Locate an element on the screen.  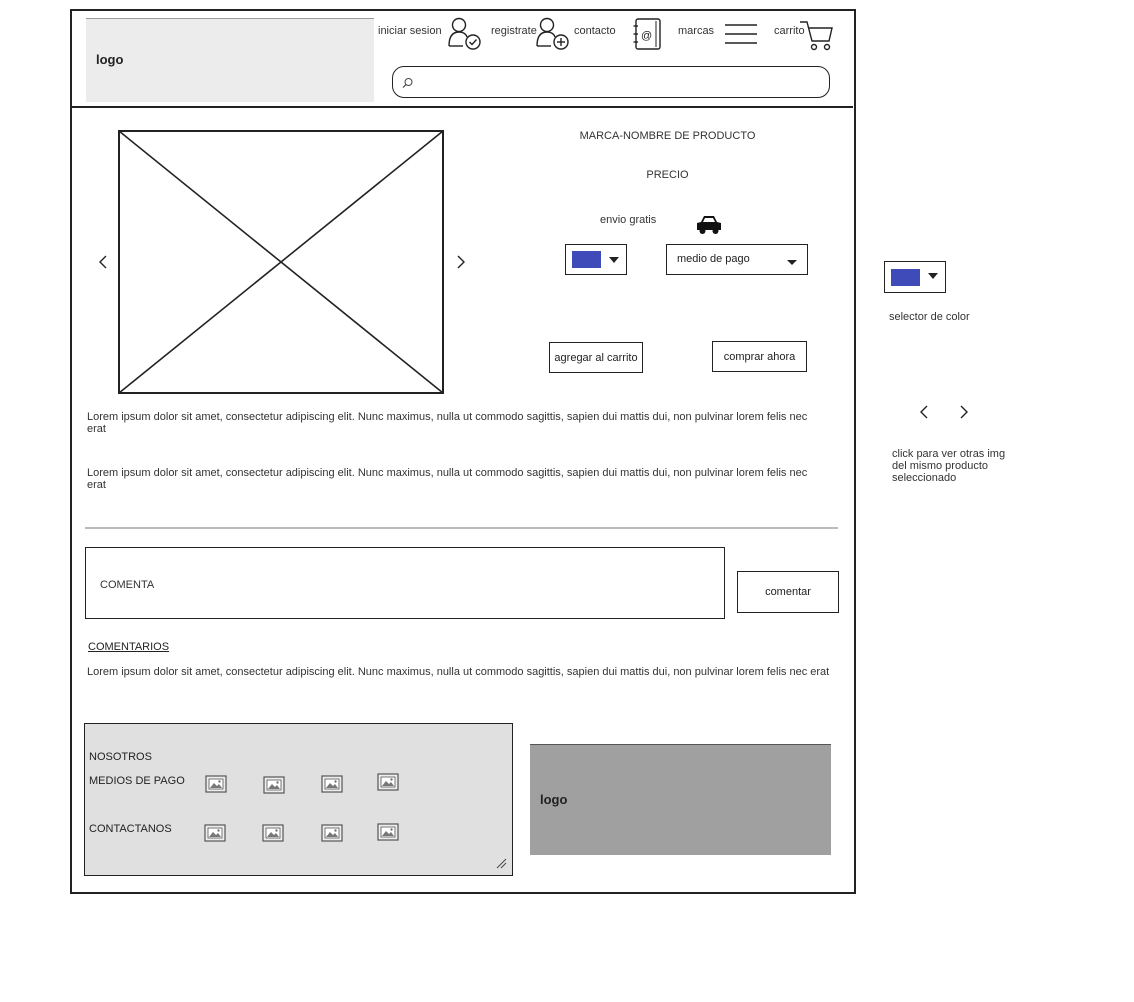
add-to-cart-button: agregar al carrito is located at coordinates (596, 357).